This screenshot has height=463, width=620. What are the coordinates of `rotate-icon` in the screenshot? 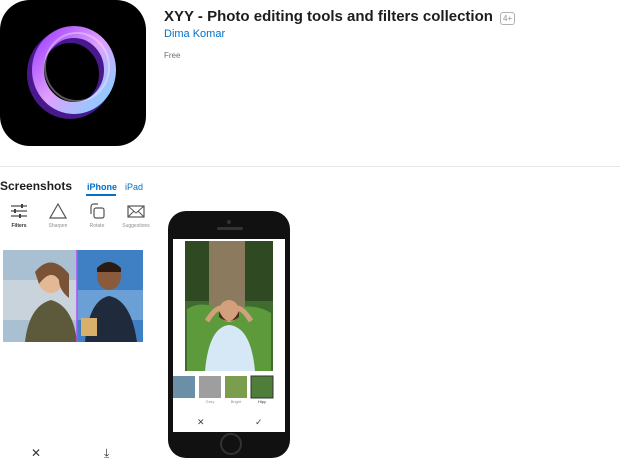 It's located at (97, 211).